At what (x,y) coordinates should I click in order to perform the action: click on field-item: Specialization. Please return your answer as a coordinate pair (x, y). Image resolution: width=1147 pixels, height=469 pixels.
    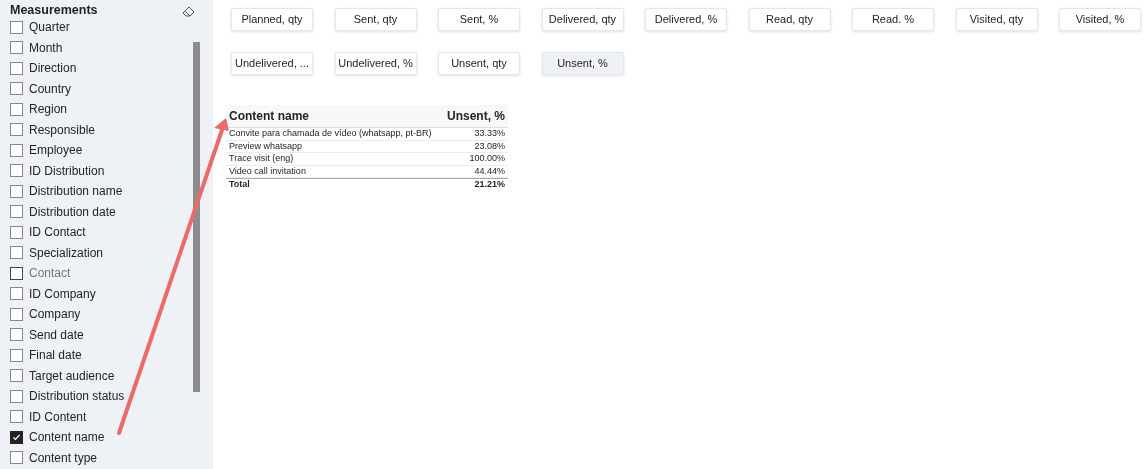
    Looking at the image, I should click on (111, 252).